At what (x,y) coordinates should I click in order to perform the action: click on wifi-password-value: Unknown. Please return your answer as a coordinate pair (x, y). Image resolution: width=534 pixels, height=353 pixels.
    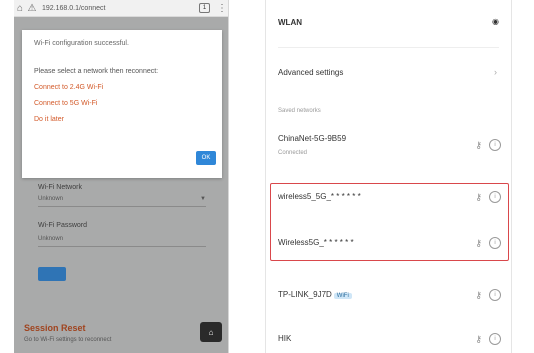
    Looking at the image, I should click on (51, 239).